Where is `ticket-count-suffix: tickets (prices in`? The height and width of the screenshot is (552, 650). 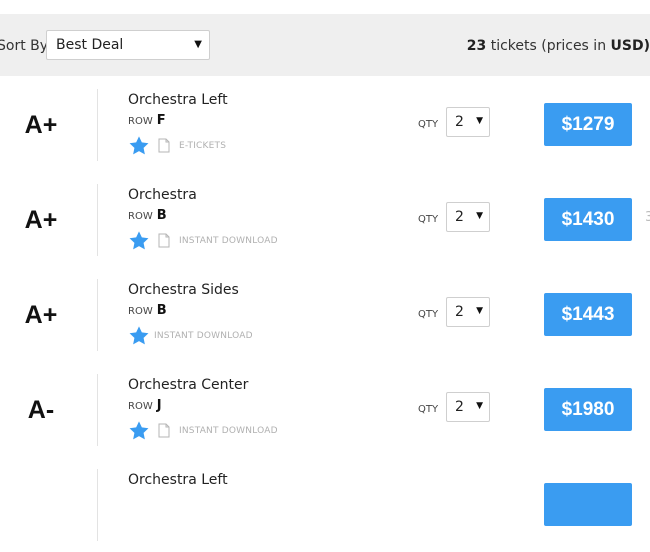 ticket-count-suffix: tickets (prices in is located at coordinates (548, 46).